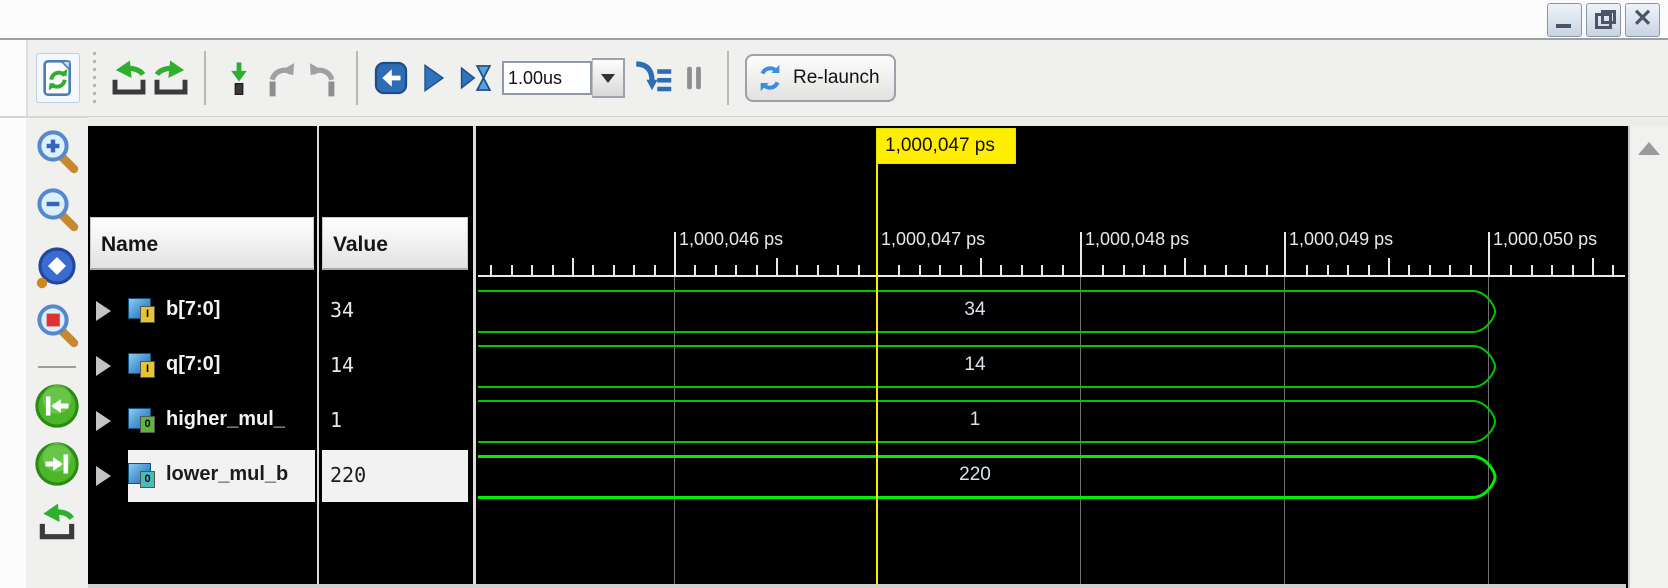 The height and width of the screenshot is (588, 1668). What do you see at coordinates (57, 268) in the screenshot?
I see `zoom-fit-icon` at bounding box center [57, 268].